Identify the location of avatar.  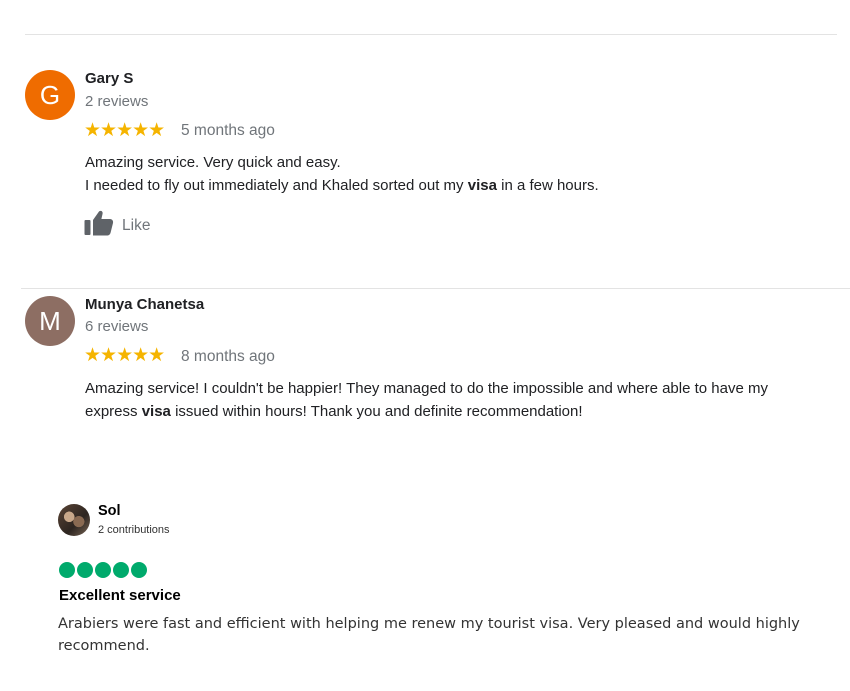
(74, 520).